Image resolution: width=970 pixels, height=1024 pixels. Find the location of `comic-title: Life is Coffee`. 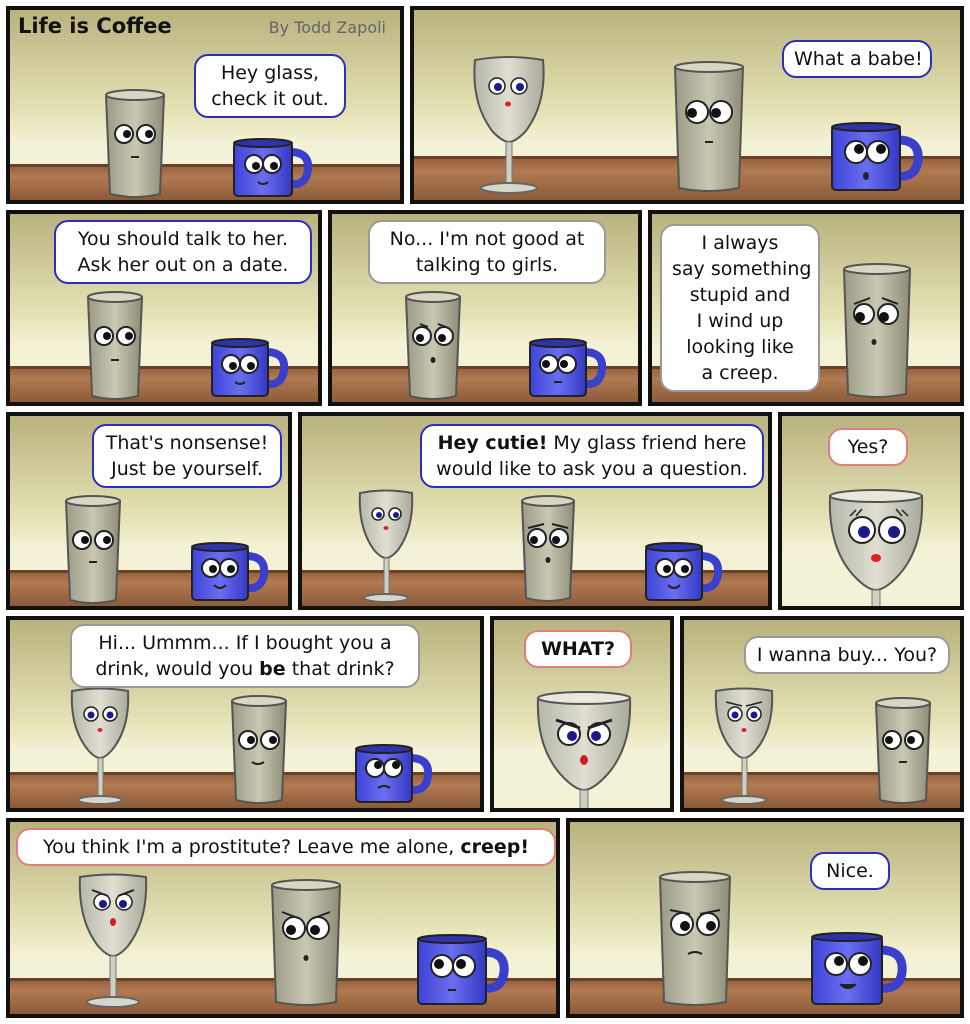

comic-title: Life is Coffee is located at coordinates (95, 26).